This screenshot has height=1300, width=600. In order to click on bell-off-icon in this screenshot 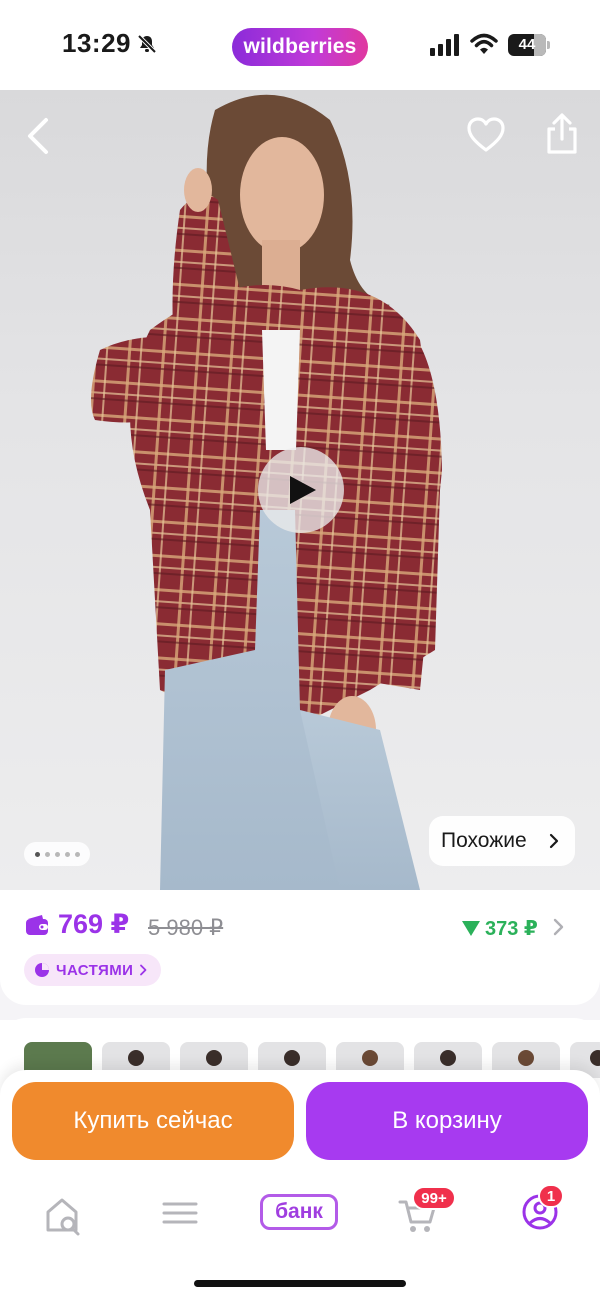, I will do `click(147, 44)`.